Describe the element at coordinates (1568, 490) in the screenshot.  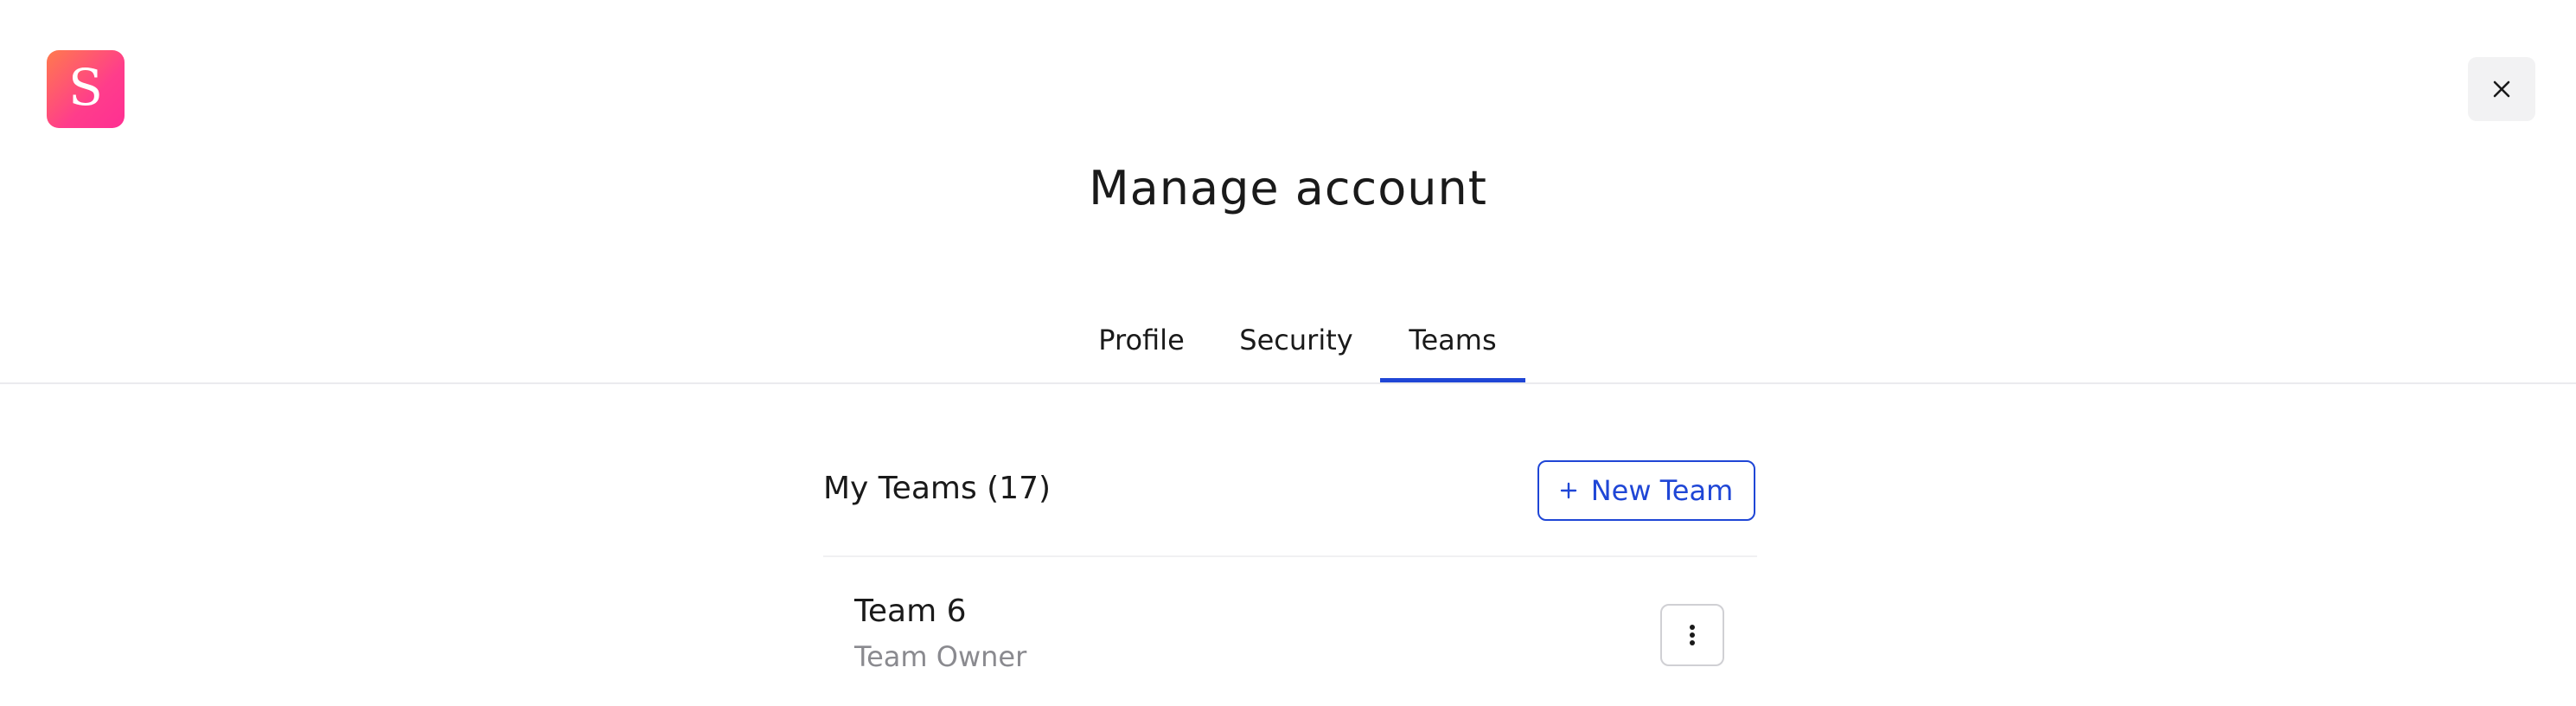
I see `plus-icon` at that location.